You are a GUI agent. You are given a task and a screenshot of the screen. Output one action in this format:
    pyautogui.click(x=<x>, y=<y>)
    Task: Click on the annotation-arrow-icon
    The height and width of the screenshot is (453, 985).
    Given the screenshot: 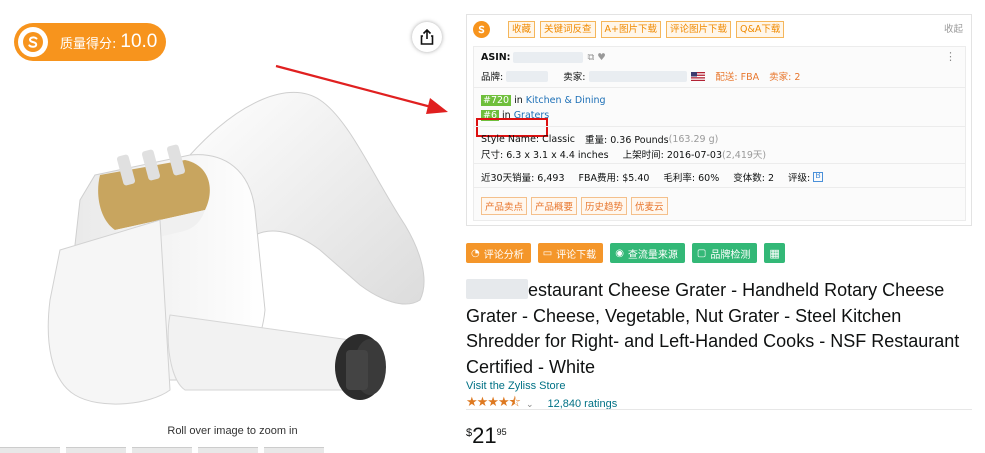 What is the action you would take?
    pyautogui.click(x=361, y=89)
    